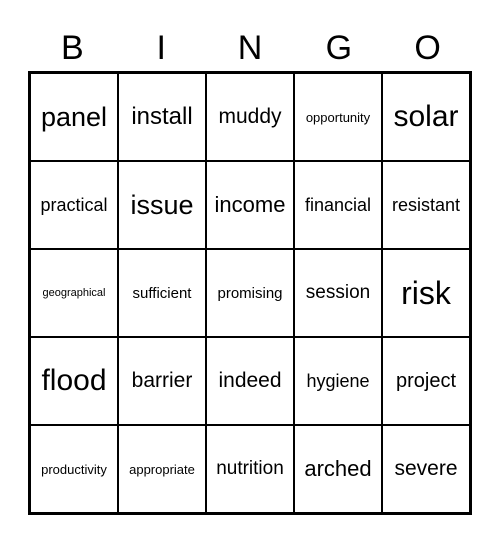 This screenshot has width=501, height=544. I want to click on bingo-cell: practical, so click(74, 205).